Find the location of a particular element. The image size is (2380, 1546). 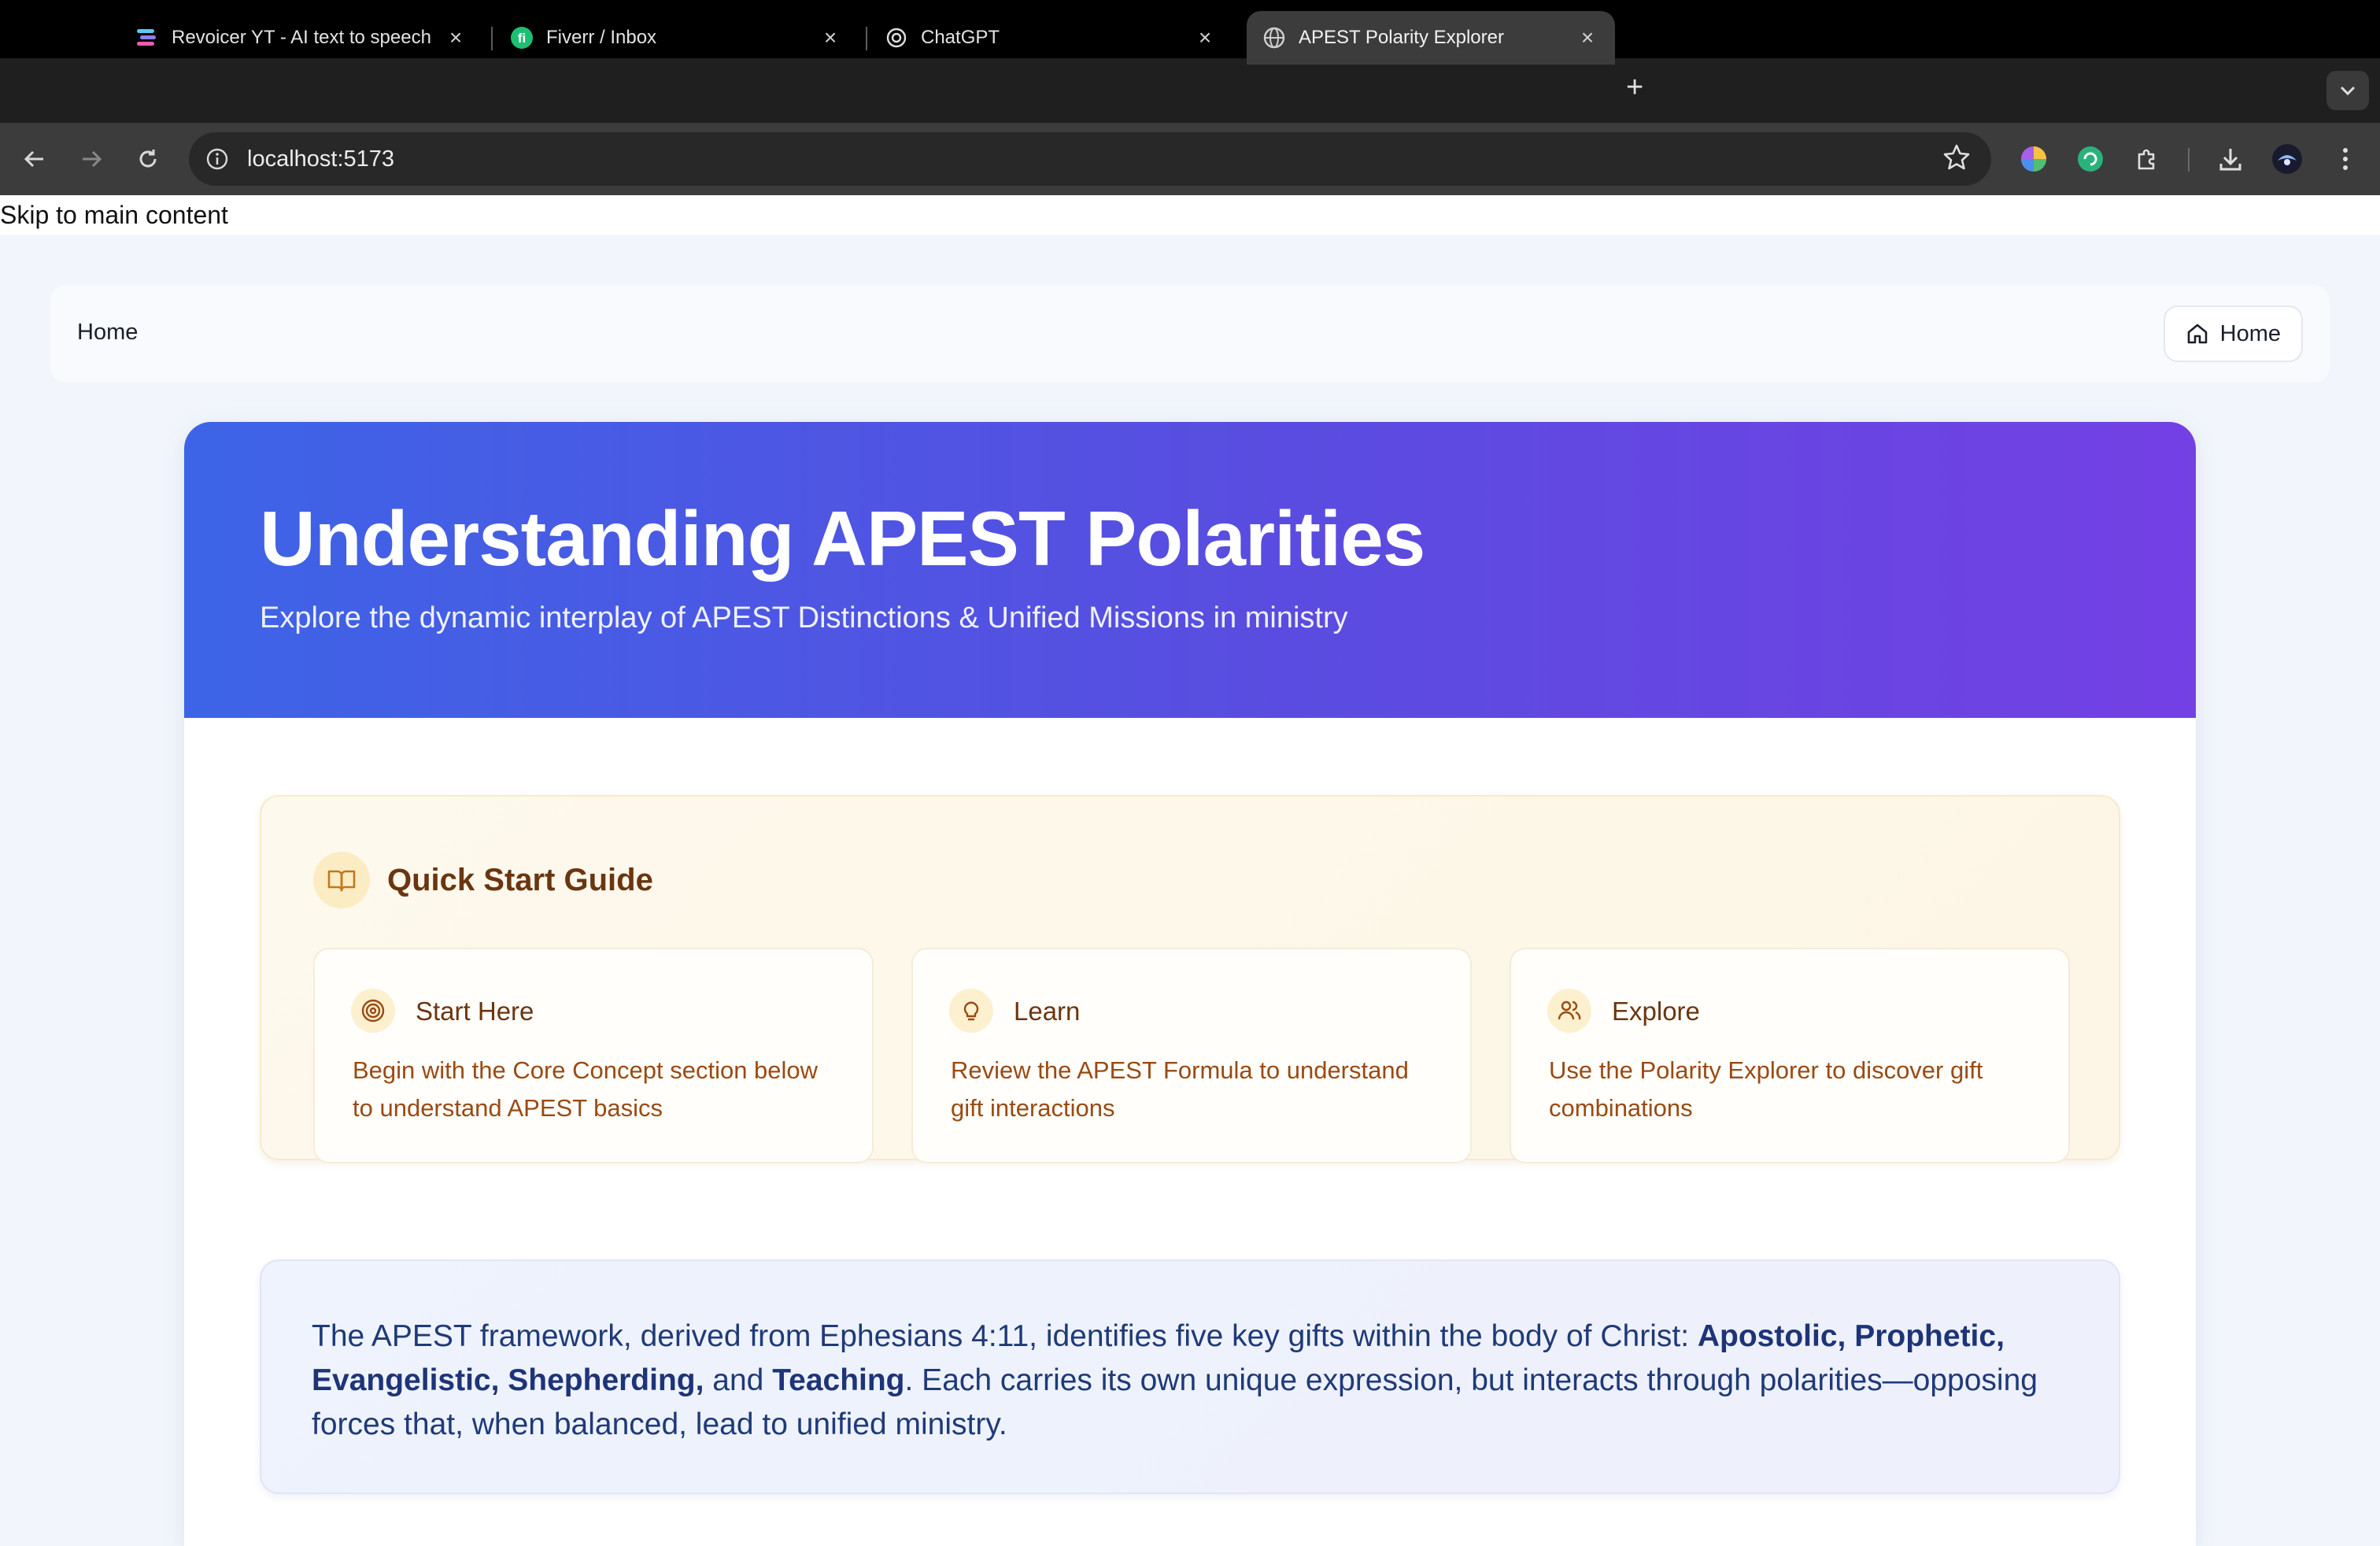

url-text: localhost:5173 is located at coordinates (321, 159).